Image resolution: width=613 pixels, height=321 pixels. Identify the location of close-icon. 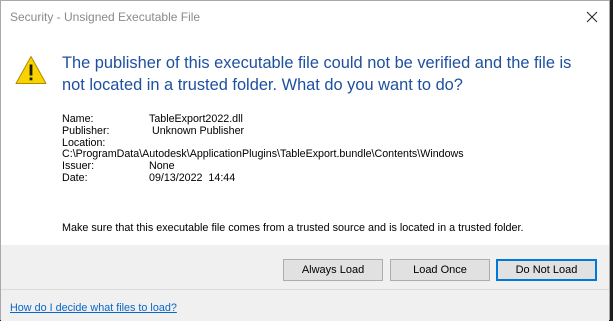
(592, 17).